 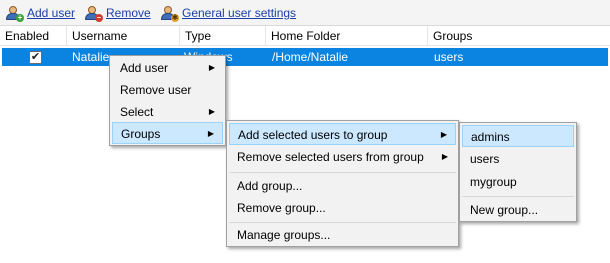 I want to click on menu-item-label: mygroup, so click(x=493, y=182).